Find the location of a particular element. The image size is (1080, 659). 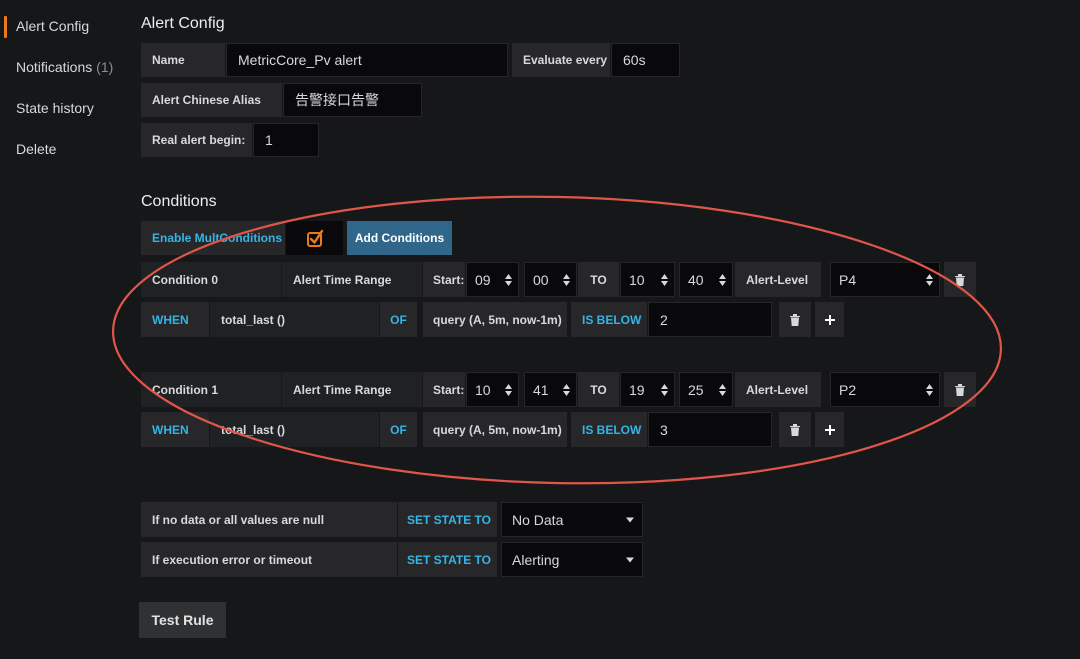

add-conditions-button: Add Conditions is located at coordinates (399, 238).